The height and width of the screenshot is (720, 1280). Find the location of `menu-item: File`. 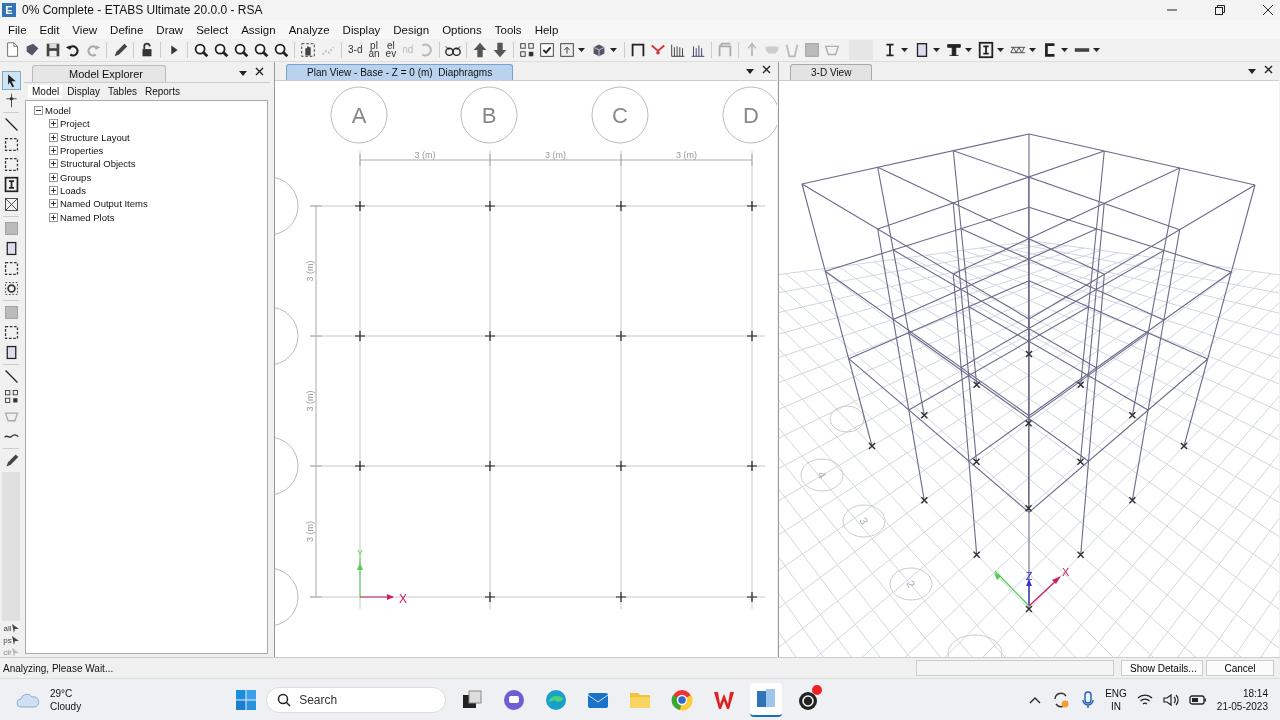

menu-item: File is located at coordinates (18, 29).